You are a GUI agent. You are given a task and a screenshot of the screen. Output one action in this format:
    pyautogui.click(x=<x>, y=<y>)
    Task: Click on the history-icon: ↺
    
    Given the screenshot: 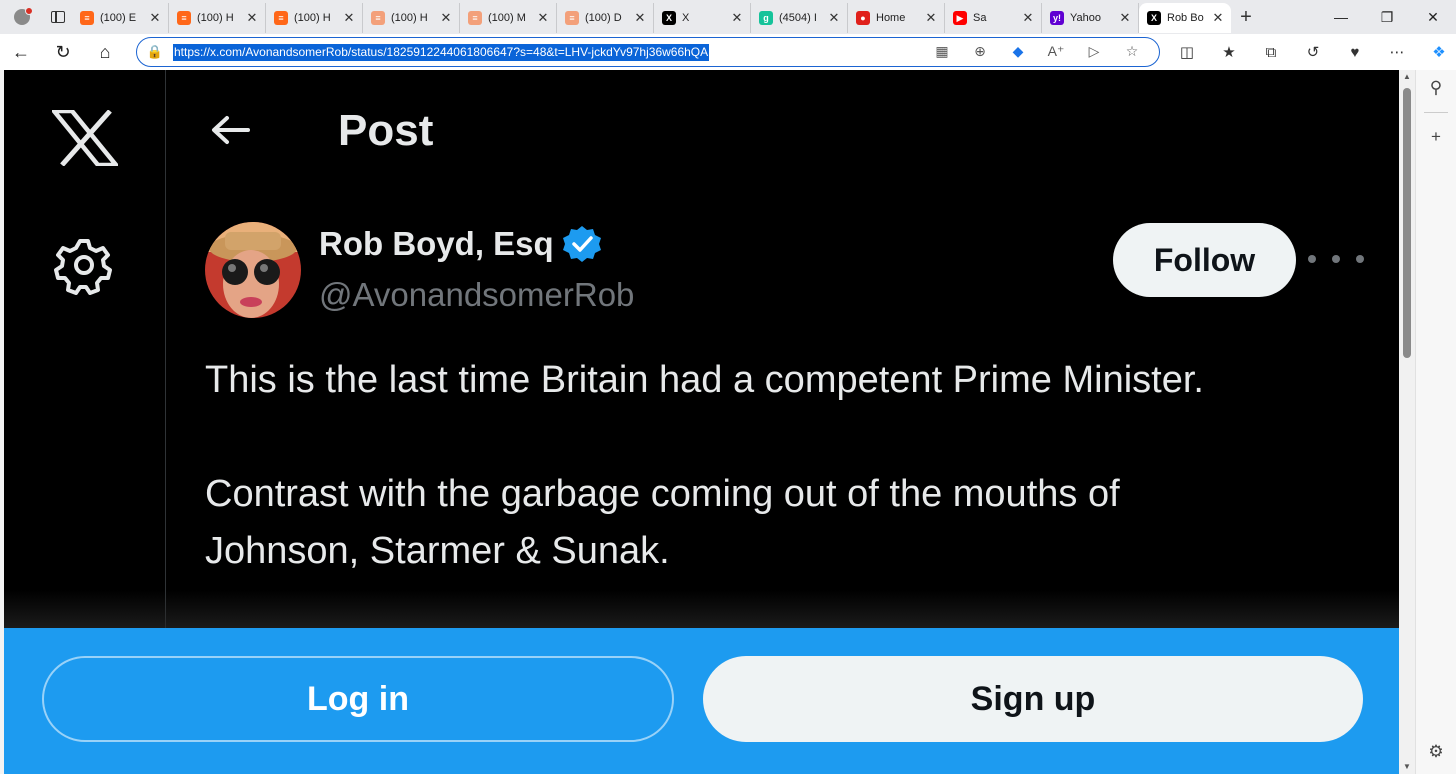 What is the action you would take?
    pyautogui.click(x=1313, y=52)
    